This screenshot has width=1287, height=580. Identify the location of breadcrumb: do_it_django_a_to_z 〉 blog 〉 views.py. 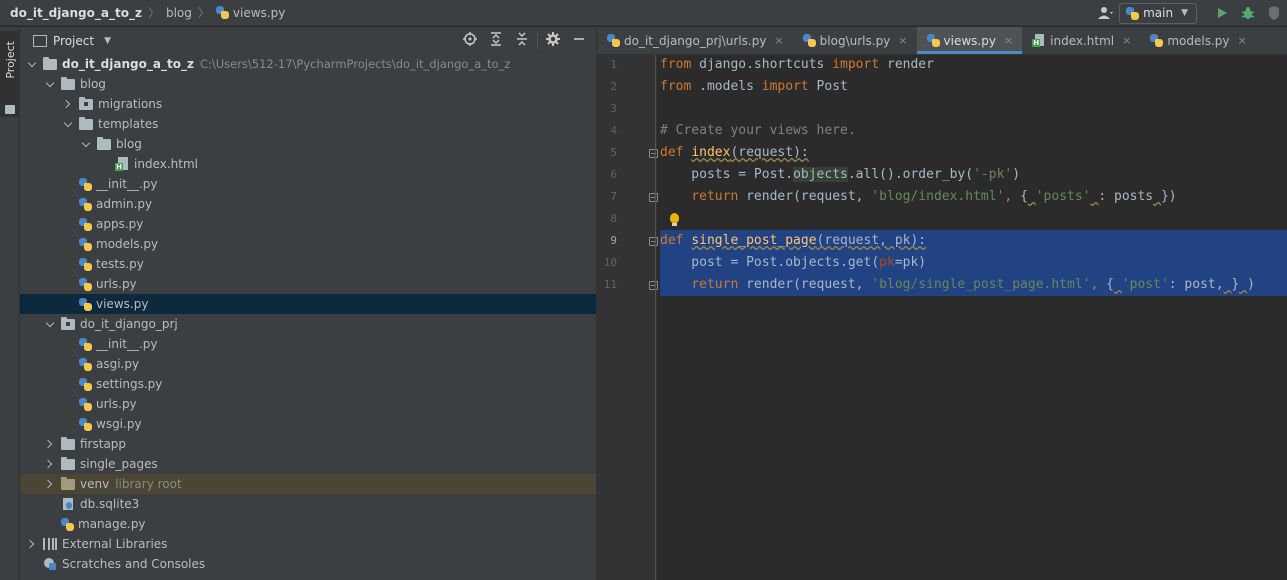
(142, 13).